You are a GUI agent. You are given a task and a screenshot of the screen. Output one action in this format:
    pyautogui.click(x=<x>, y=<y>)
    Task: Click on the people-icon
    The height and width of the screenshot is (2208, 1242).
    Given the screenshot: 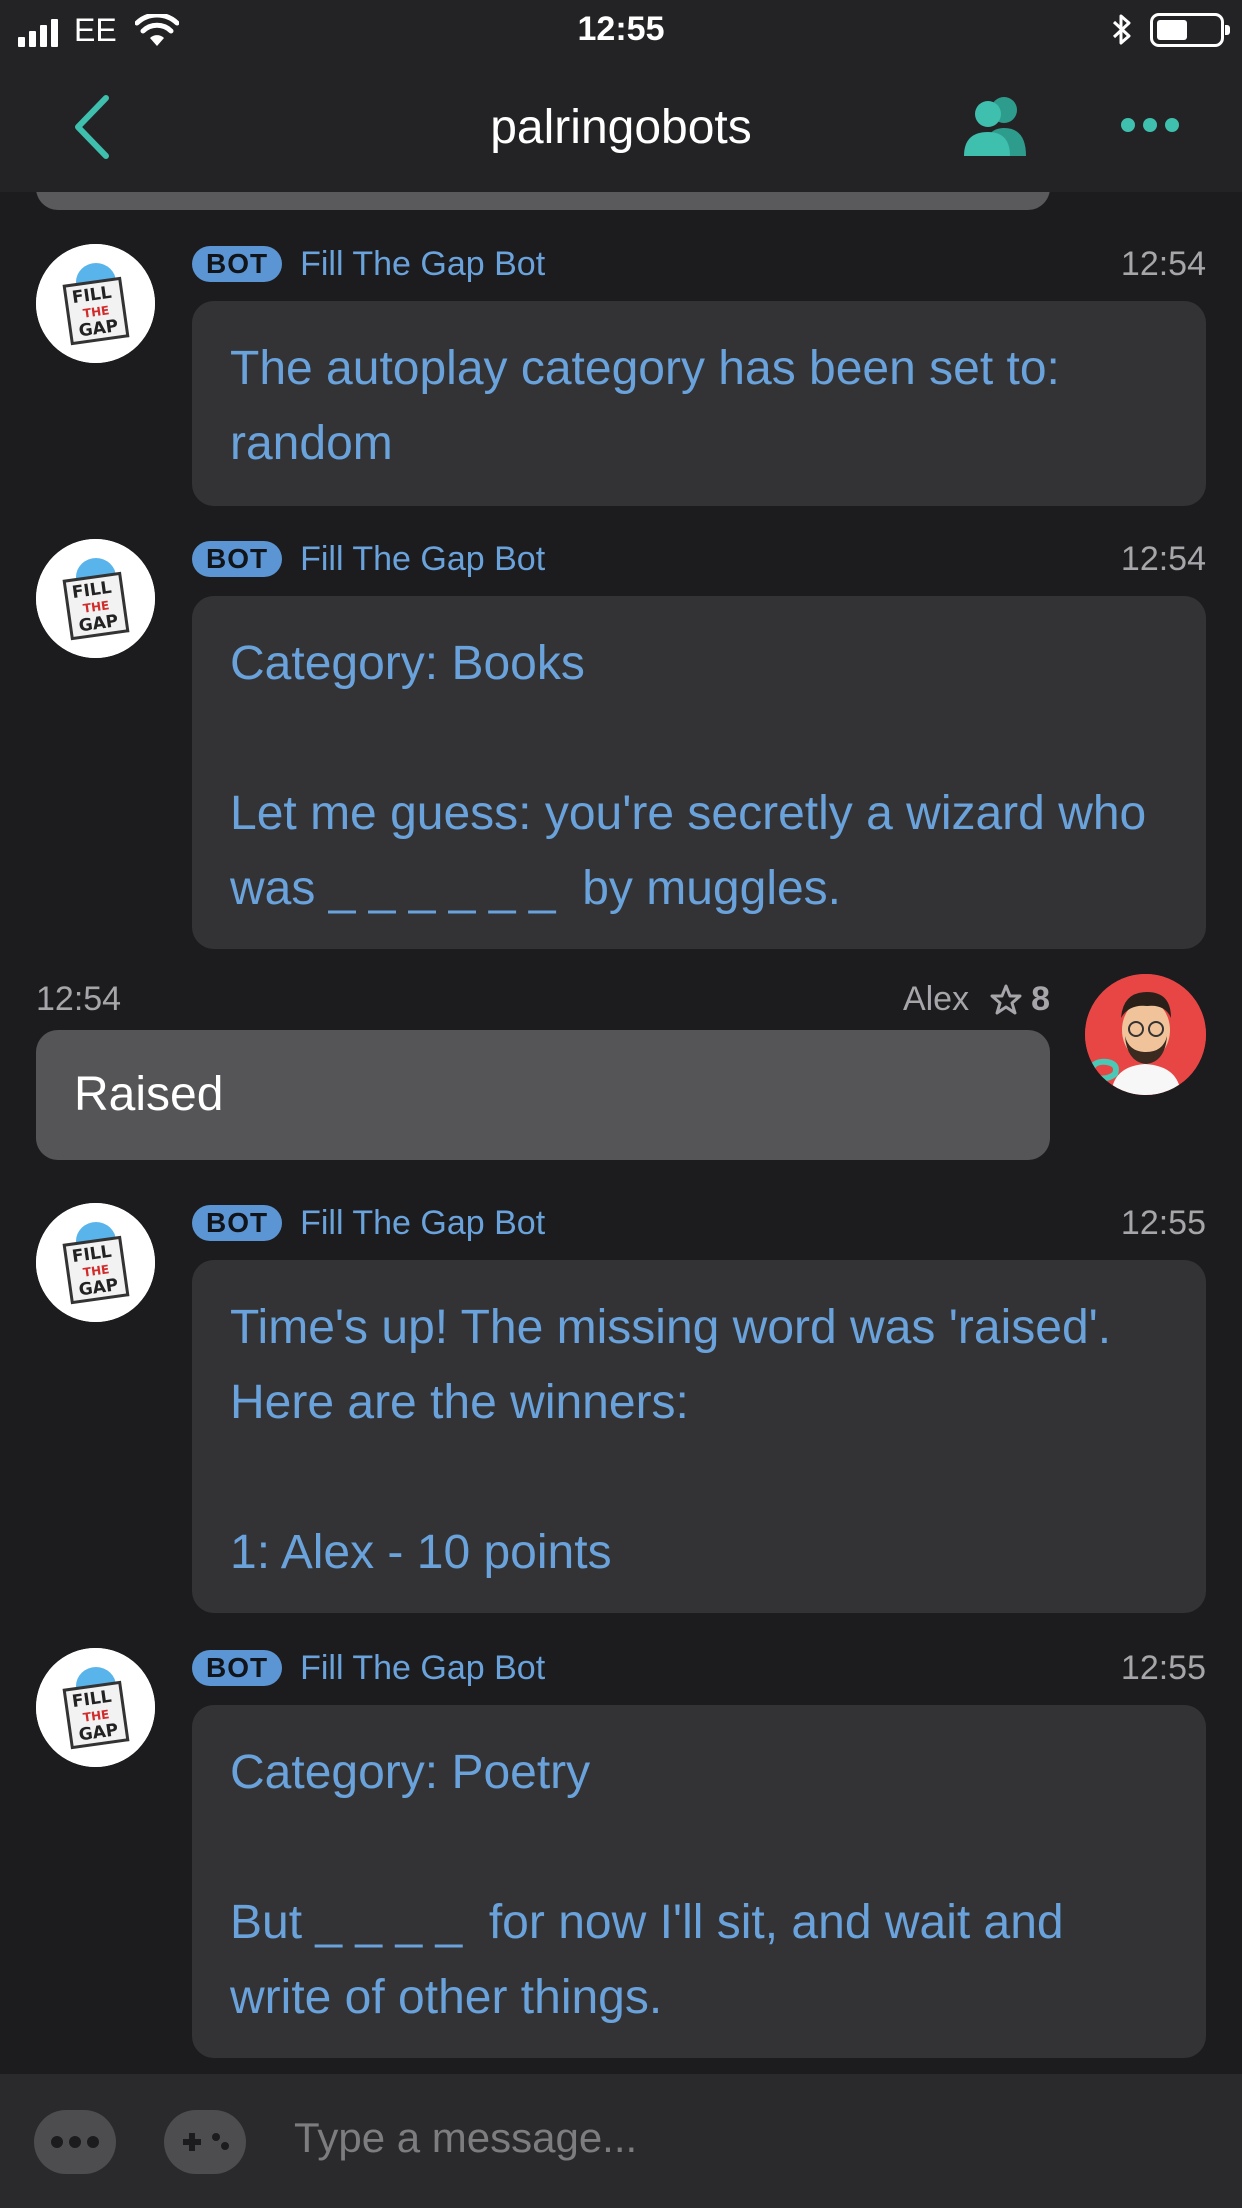 What is the action you would take?
    pyautogui.click(x=995, y=126)
    